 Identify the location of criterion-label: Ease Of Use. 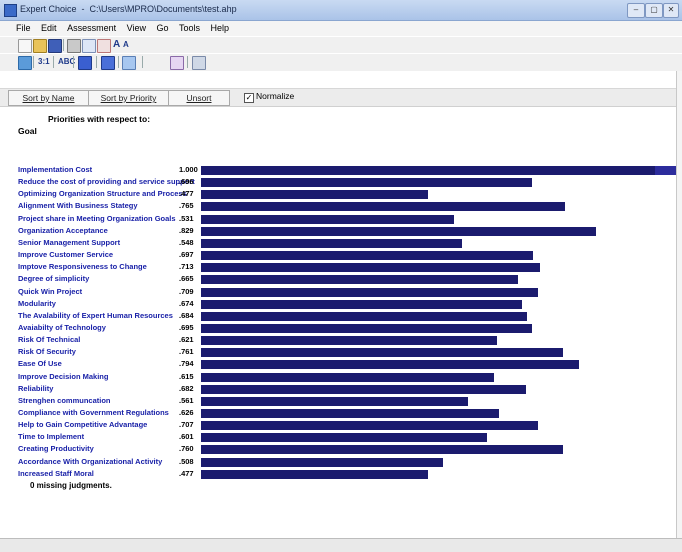
(40, 364).